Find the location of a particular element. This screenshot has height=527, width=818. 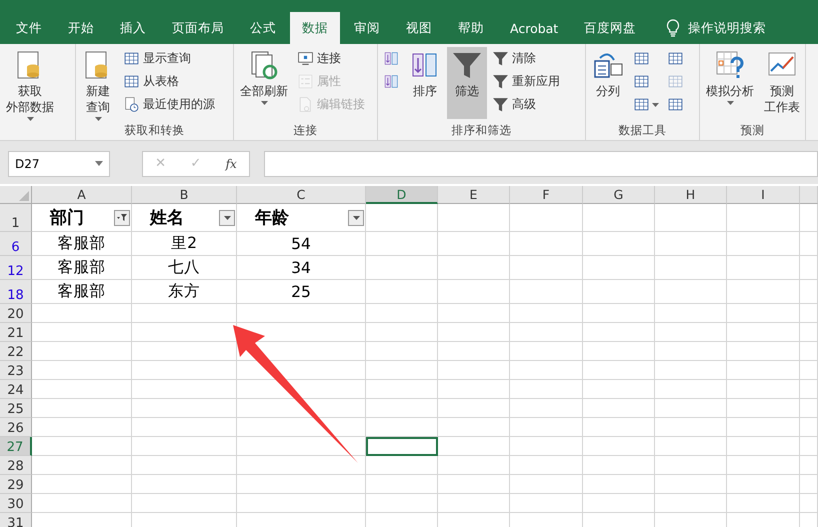

cell-text: 客服部 is located at coordinates (82, 291).